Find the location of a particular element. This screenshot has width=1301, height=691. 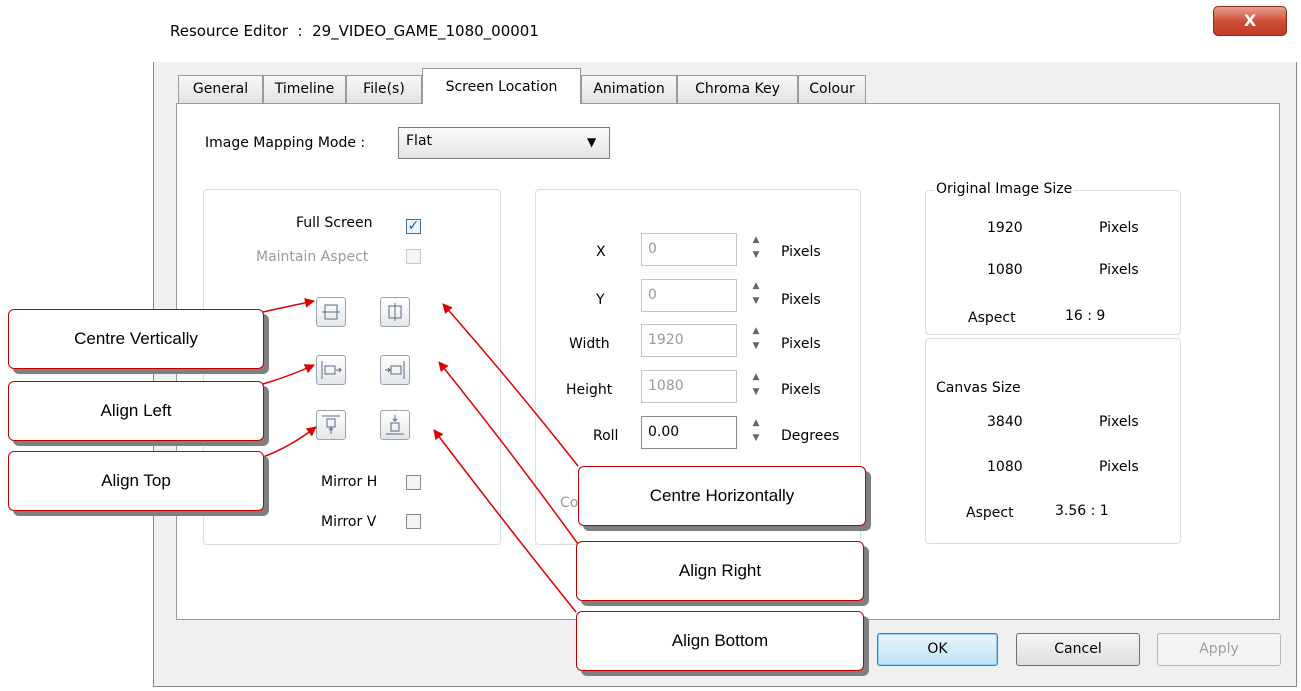

callout-align-top: Align Top is located at coordinates (136, 481).